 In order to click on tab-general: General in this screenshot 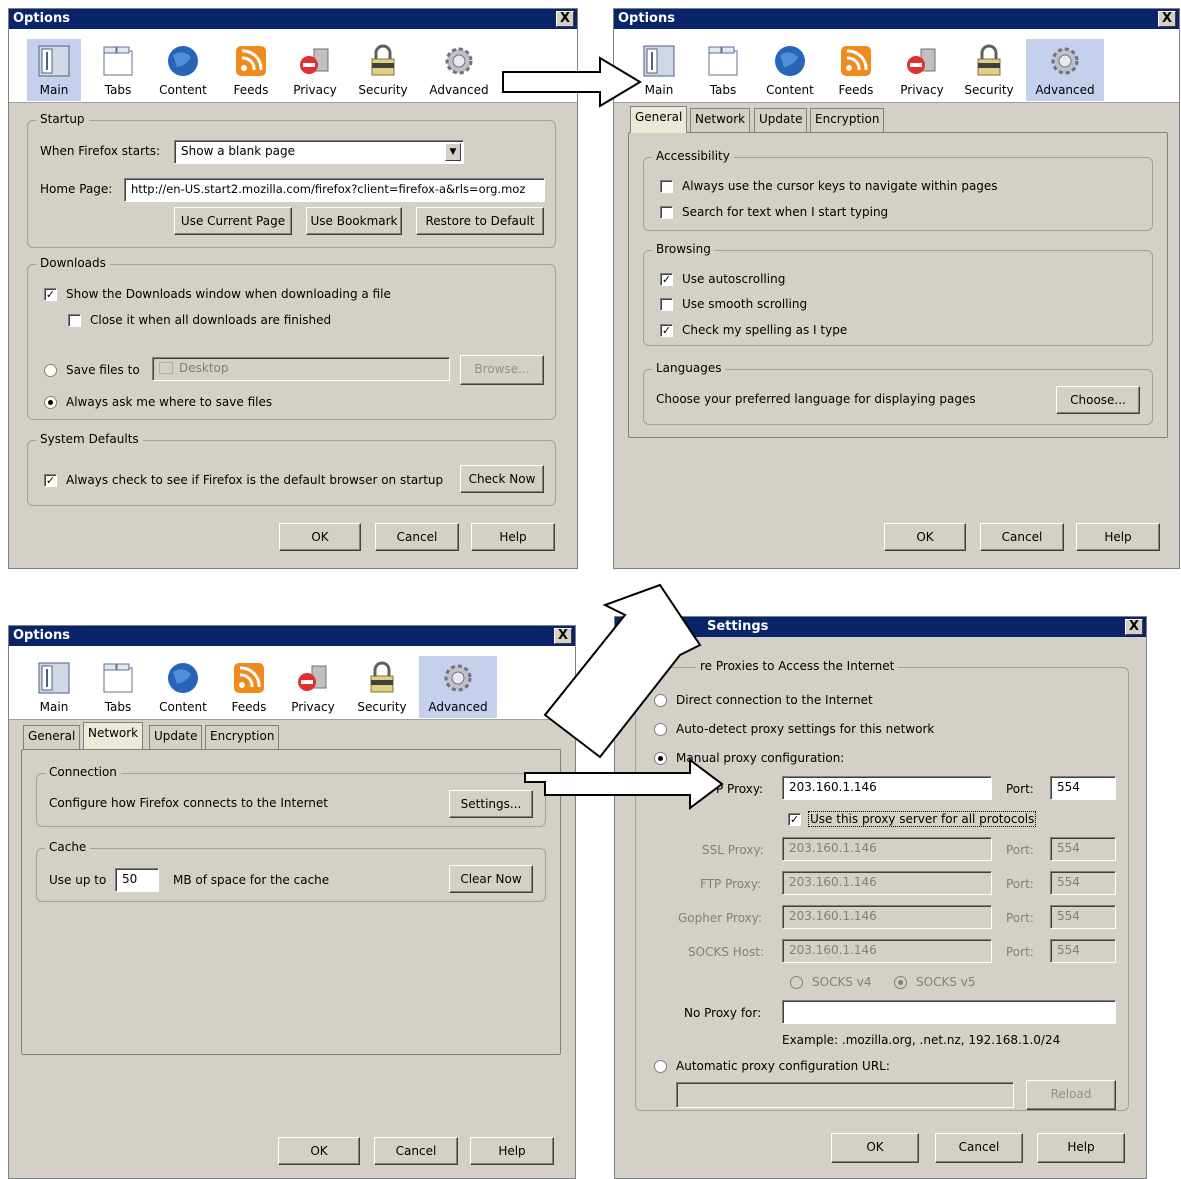, I will do `click(659, 119)`.